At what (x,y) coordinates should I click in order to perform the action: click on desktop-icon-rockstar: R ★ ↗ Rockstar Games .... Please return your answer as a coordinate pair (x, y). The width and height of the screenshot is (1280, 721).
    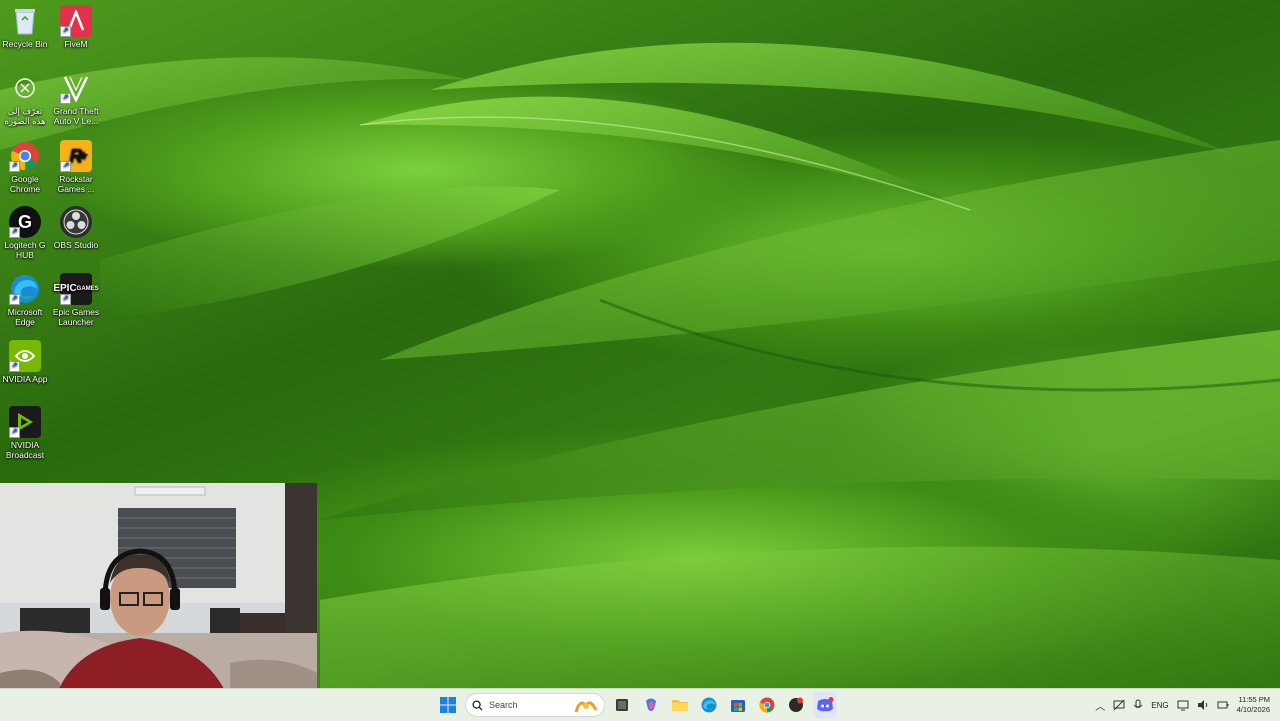
    Looking at the image, I should click on (76, 167).